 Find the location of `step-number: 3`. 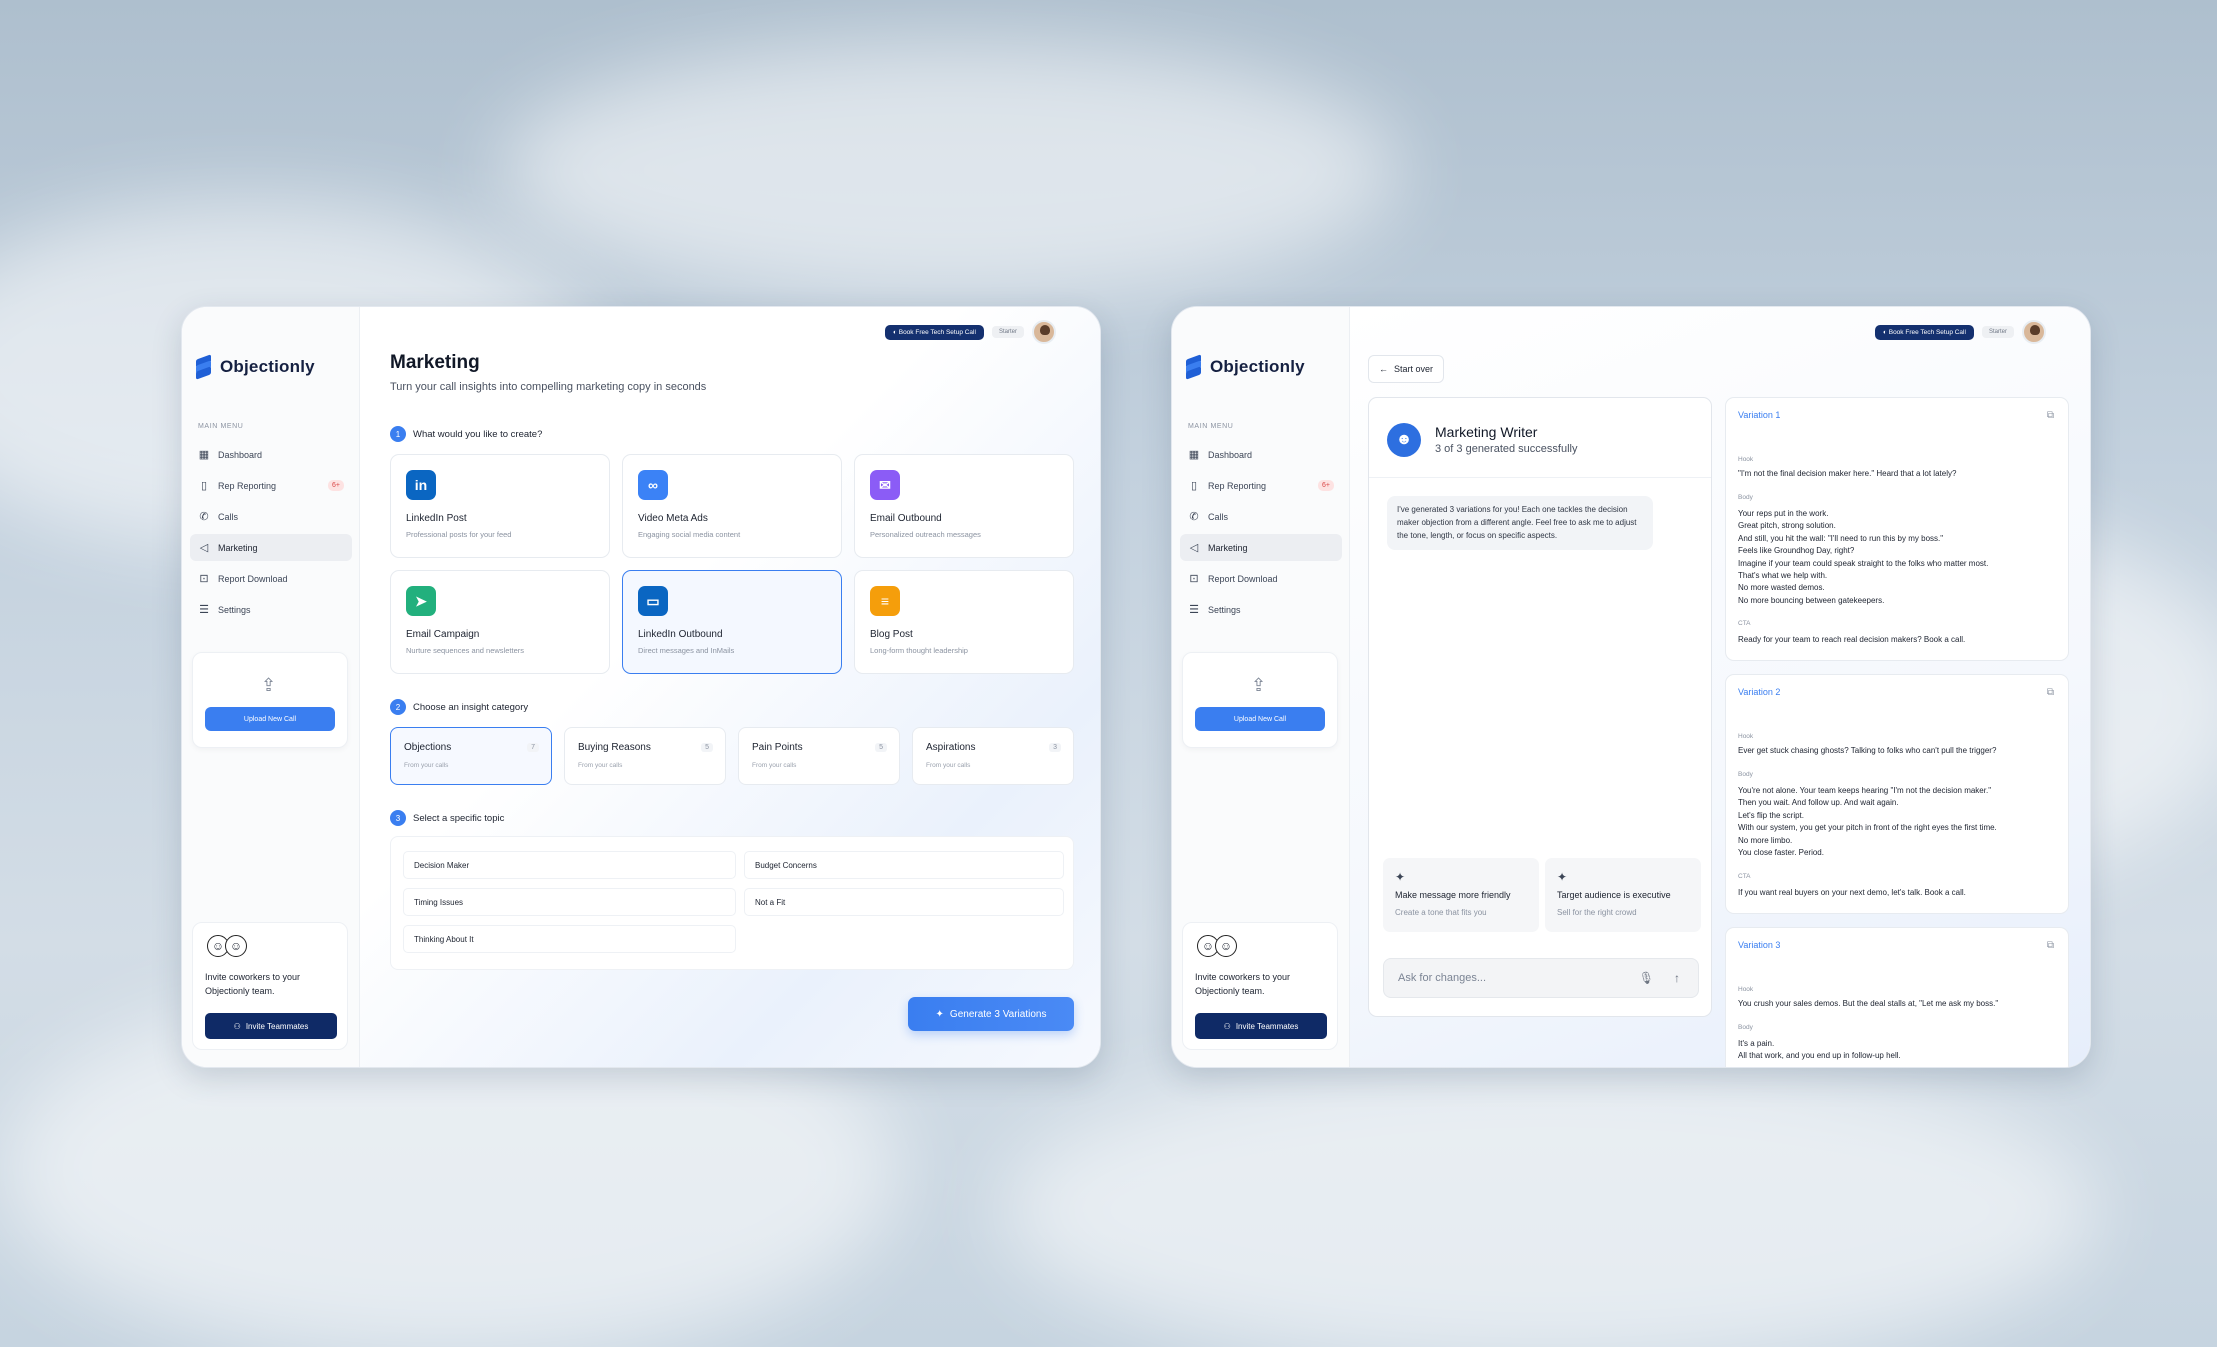

step-number: 3 is located at coordinates (398, 818).